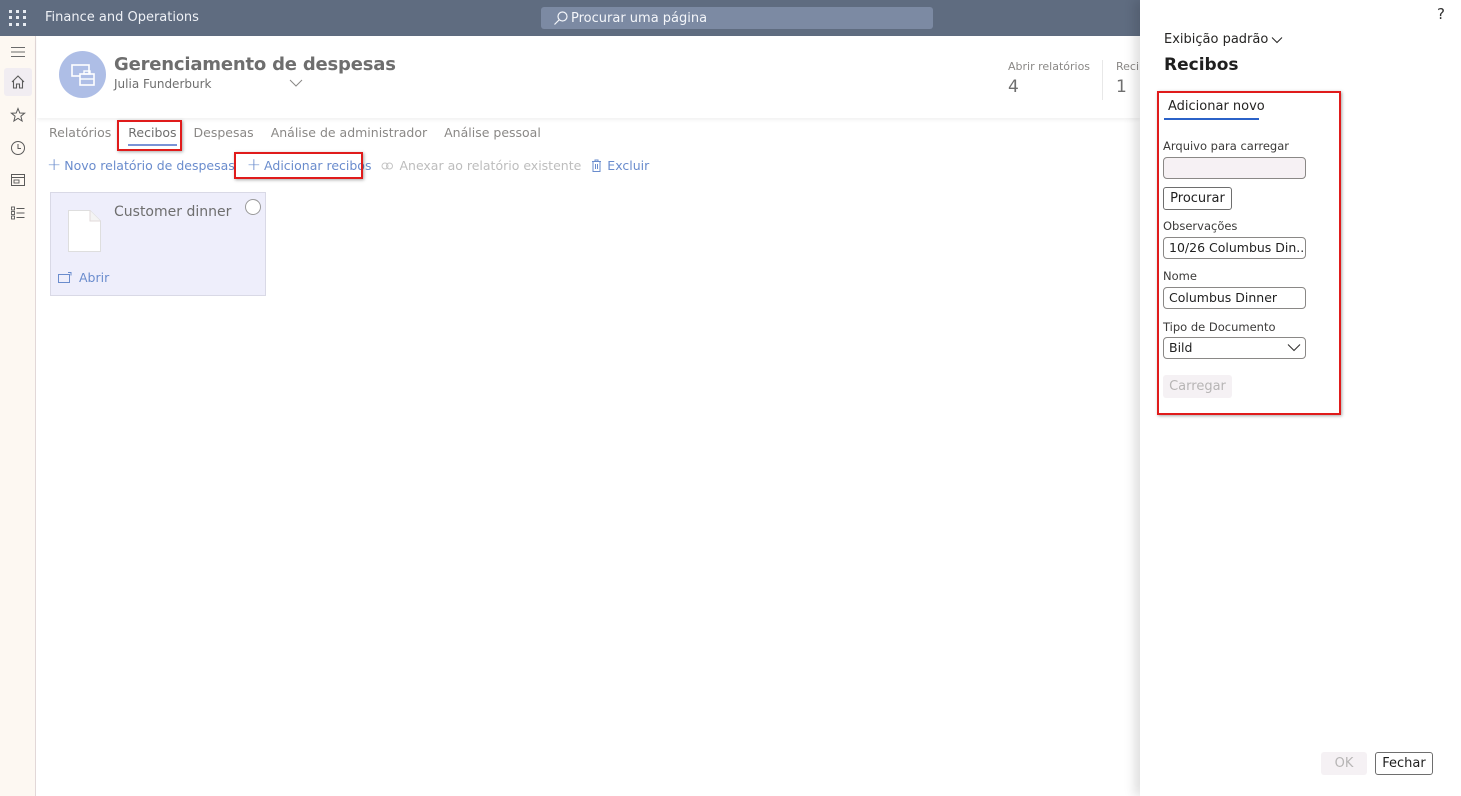 This screenshot has height=796, width=1461. I want to click on tab-analise-administrador: Análise de administrador, so click(349, 137).